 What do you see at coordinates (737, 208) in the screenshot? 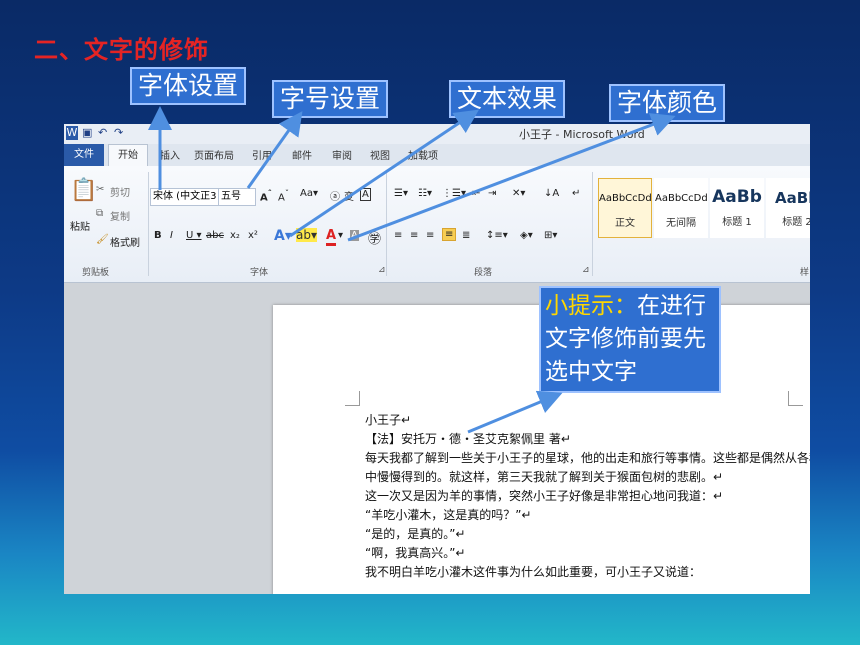
I see `style-heading-1: AaBb 标题 1` at bounding box center [737, 208].